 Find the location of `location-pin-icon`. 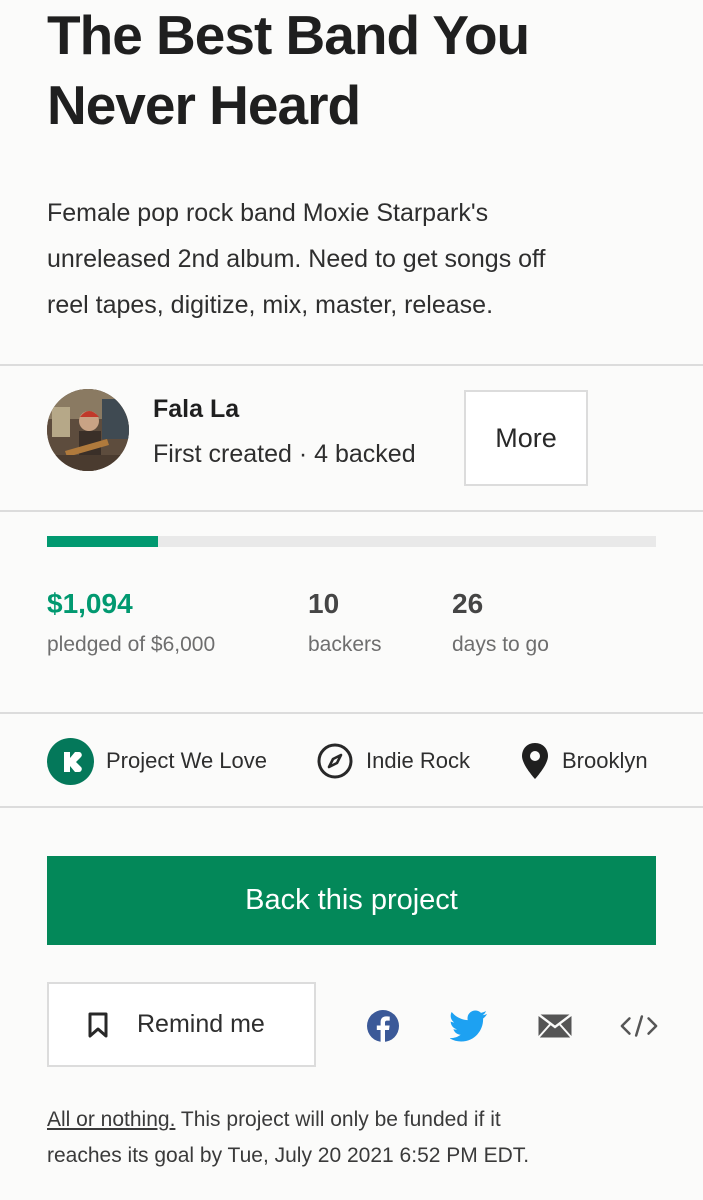

location-pin-icon is located at coordinates (535, 761).